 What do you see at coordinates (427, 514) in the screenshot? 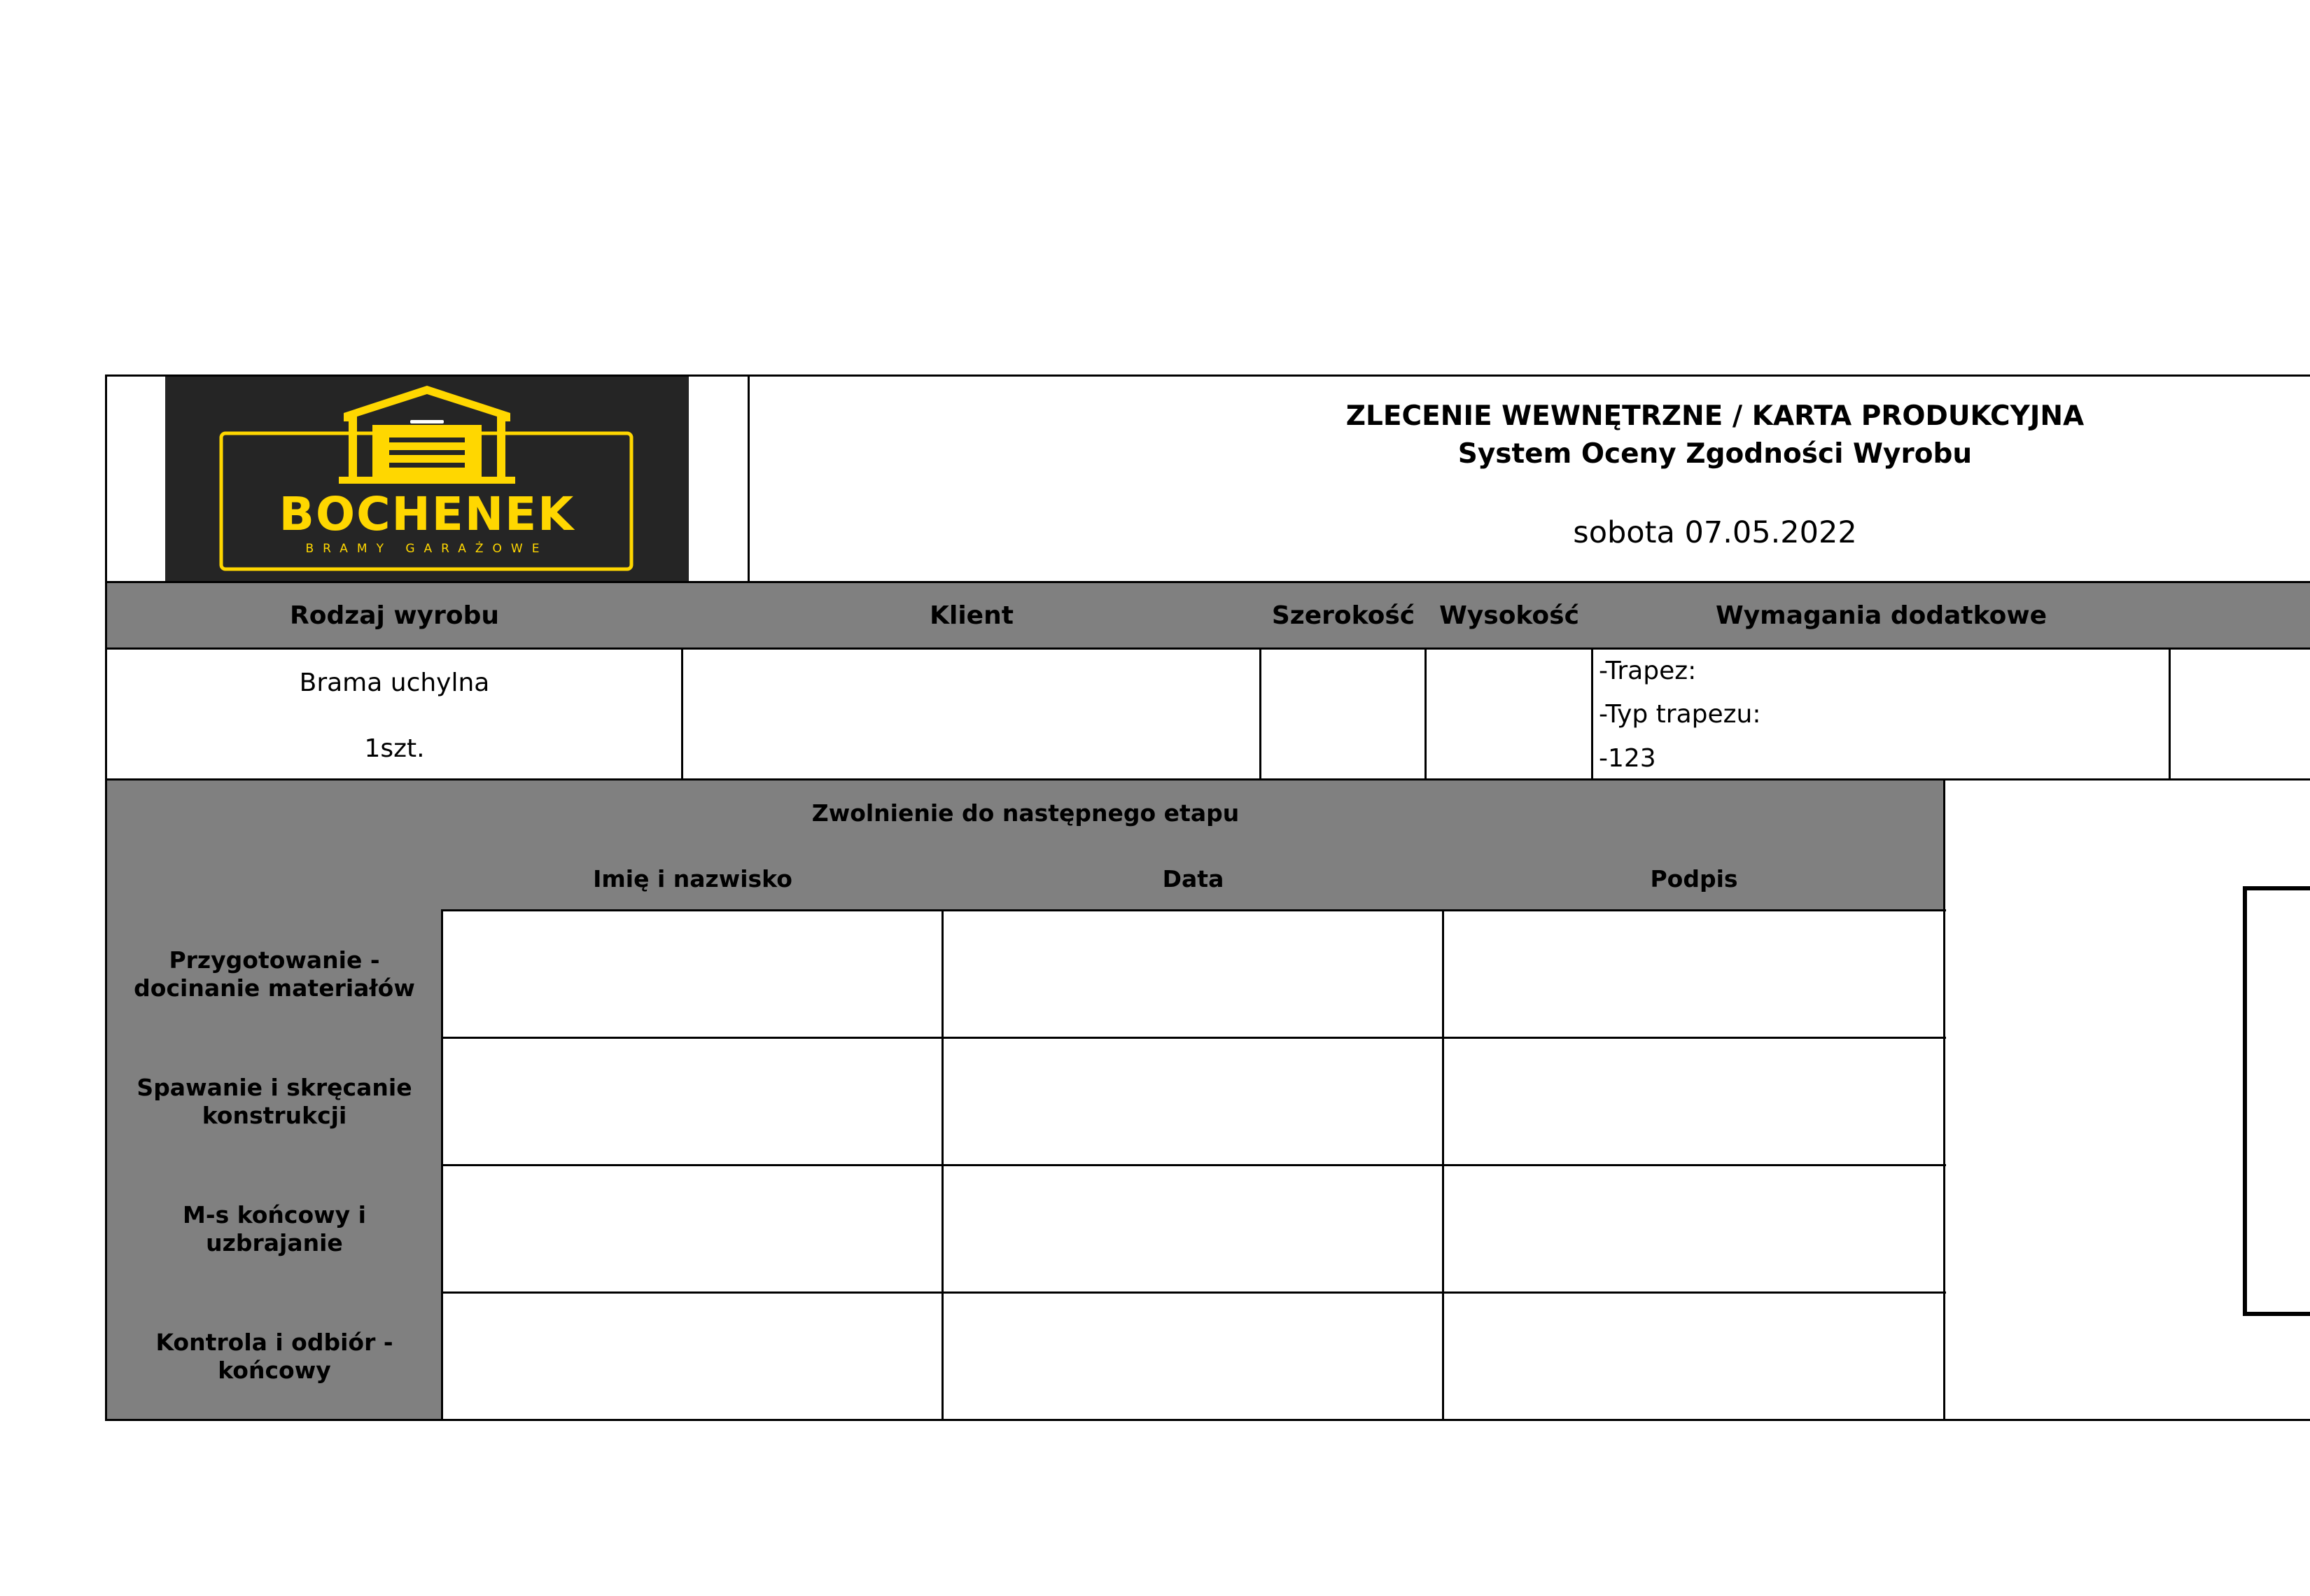
I see `logo-brand-text: BOCHENEK` at bounding box center [427, 514].